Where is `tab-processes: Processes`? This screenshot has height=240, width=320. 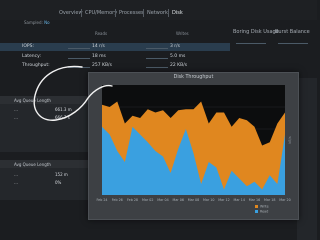
tab-processes: Processes is located at coordinates (131, 13).